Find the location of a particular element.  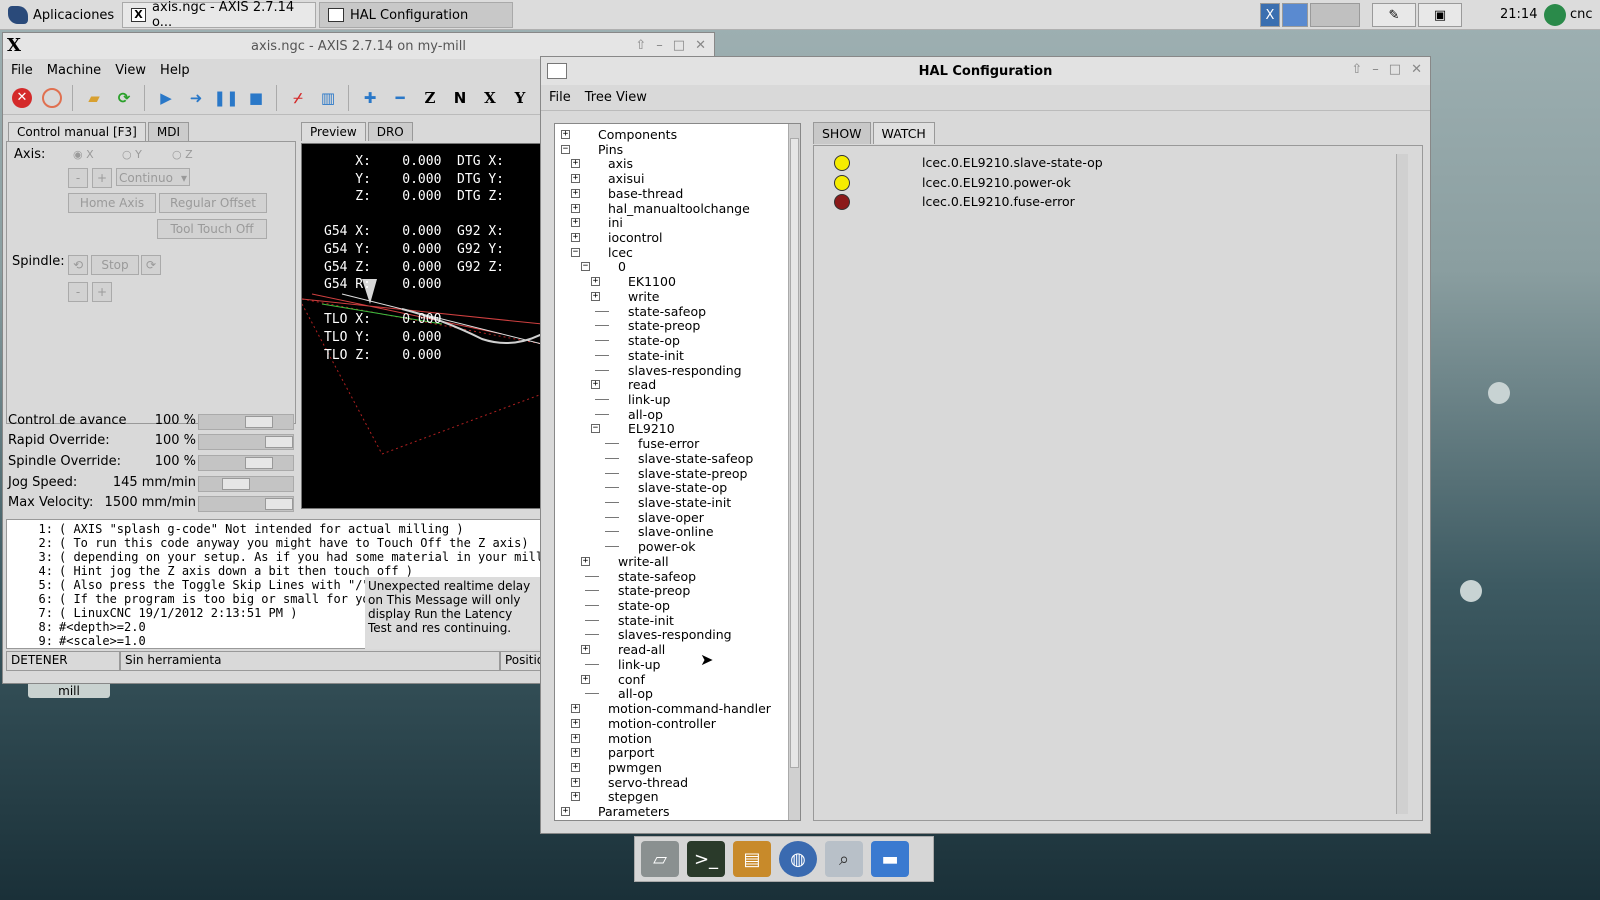

pause-button: ❚❚ is located at coordinates (226, 98).